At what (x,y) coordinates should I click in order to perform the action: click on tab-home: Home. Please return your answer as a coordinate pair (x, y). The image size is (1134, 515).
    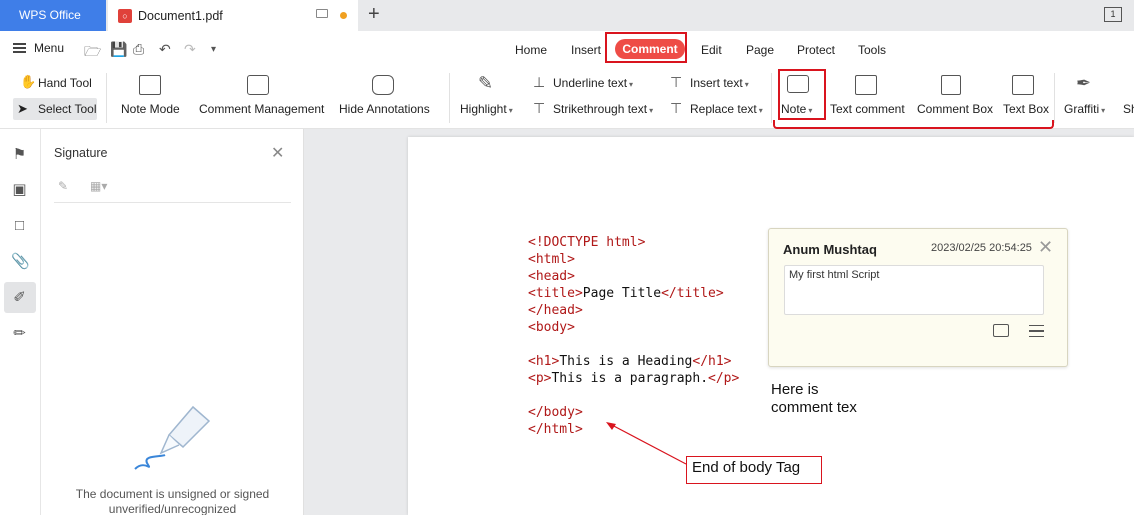
    Looking at the image, I should click on (531, 50).